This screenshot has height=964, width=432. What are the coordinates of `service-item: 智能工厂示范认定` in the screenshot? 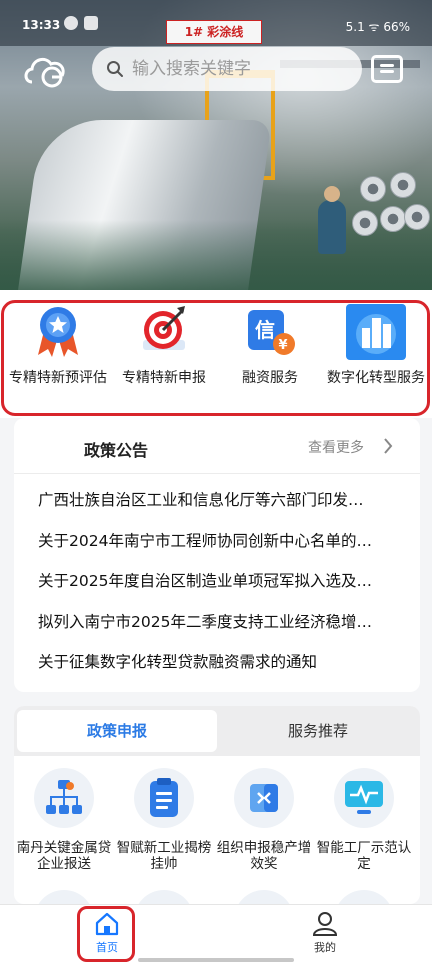 It's located at (364, 820).